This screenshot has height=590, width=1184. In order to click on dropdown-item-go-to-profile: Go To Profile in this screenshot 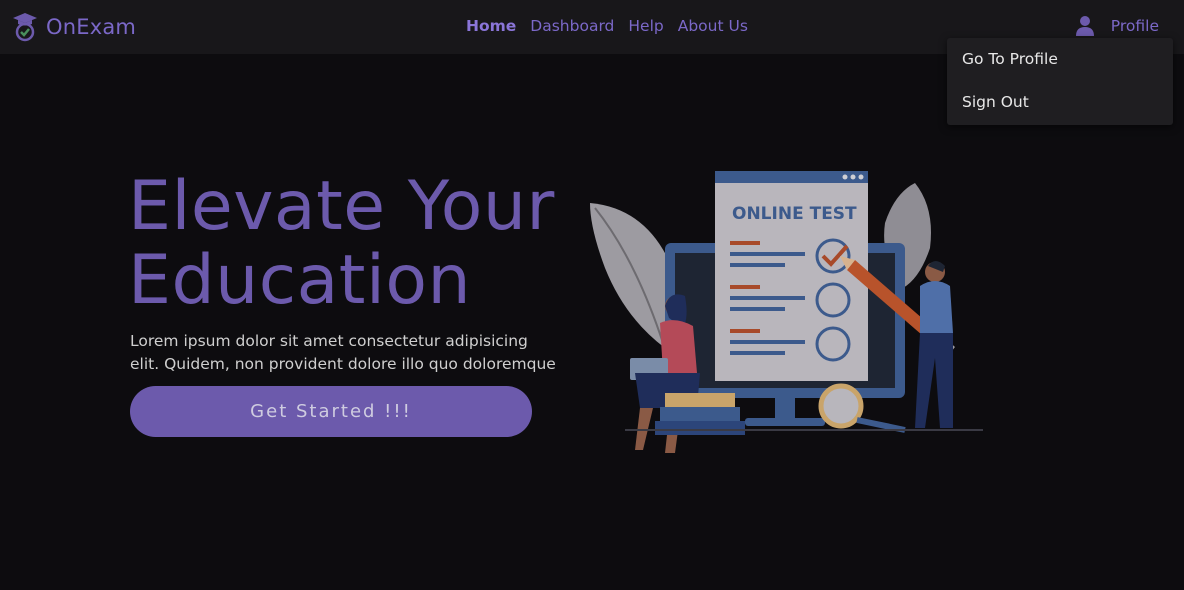, I will do `click(1010, 59)`.